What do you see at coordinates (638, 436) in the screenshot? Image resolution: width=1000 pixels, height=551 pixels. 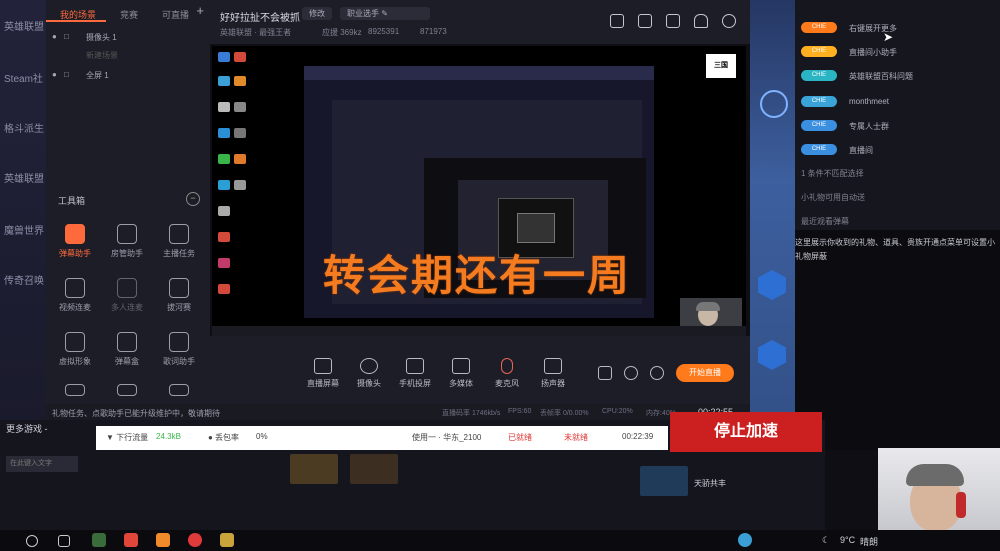 I see `booster-timer: 00:22:39` at bounding box center [638, 436].